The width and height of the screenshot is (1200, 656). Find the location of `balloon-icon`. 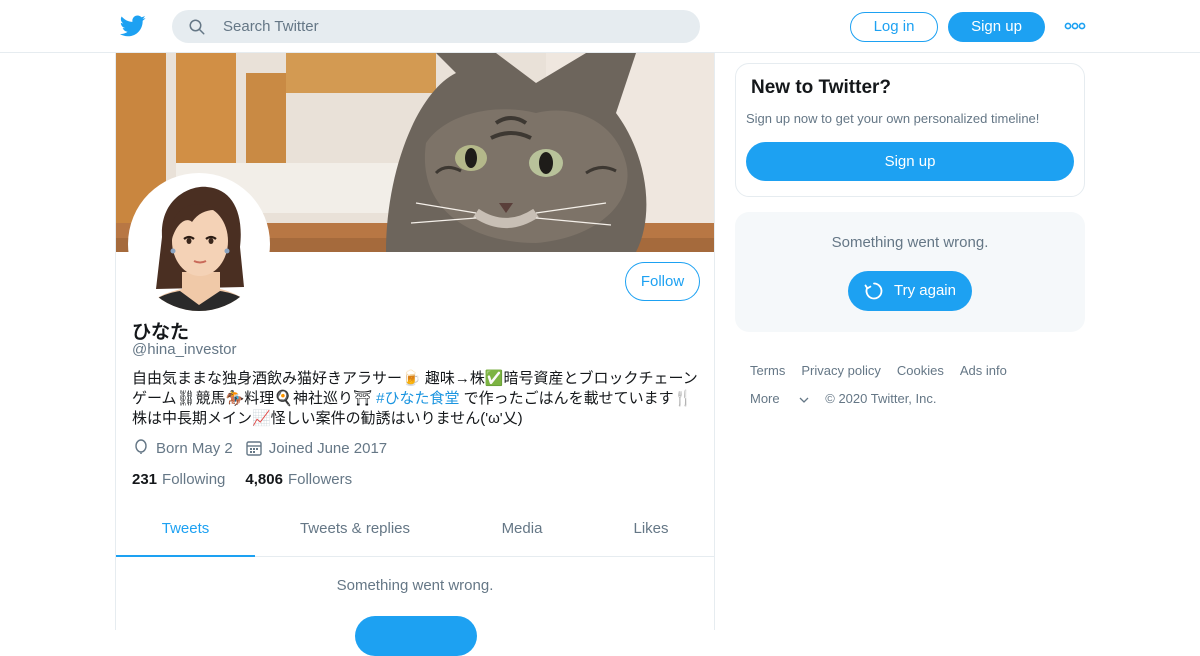

balloon-icon is located at coordinates (141, 446).